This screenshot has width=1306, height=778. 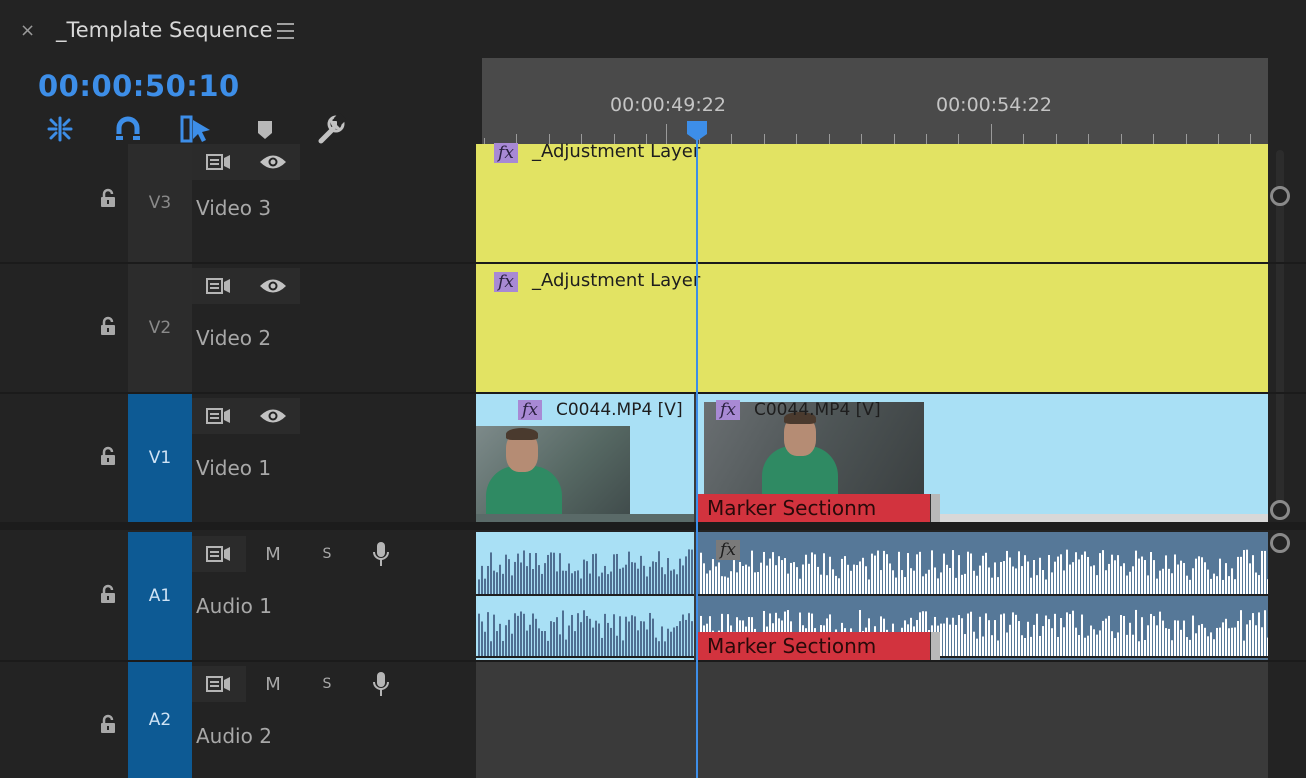 I want to click on ruler-label: 00:00:54:22, so click(x=994, y=105).